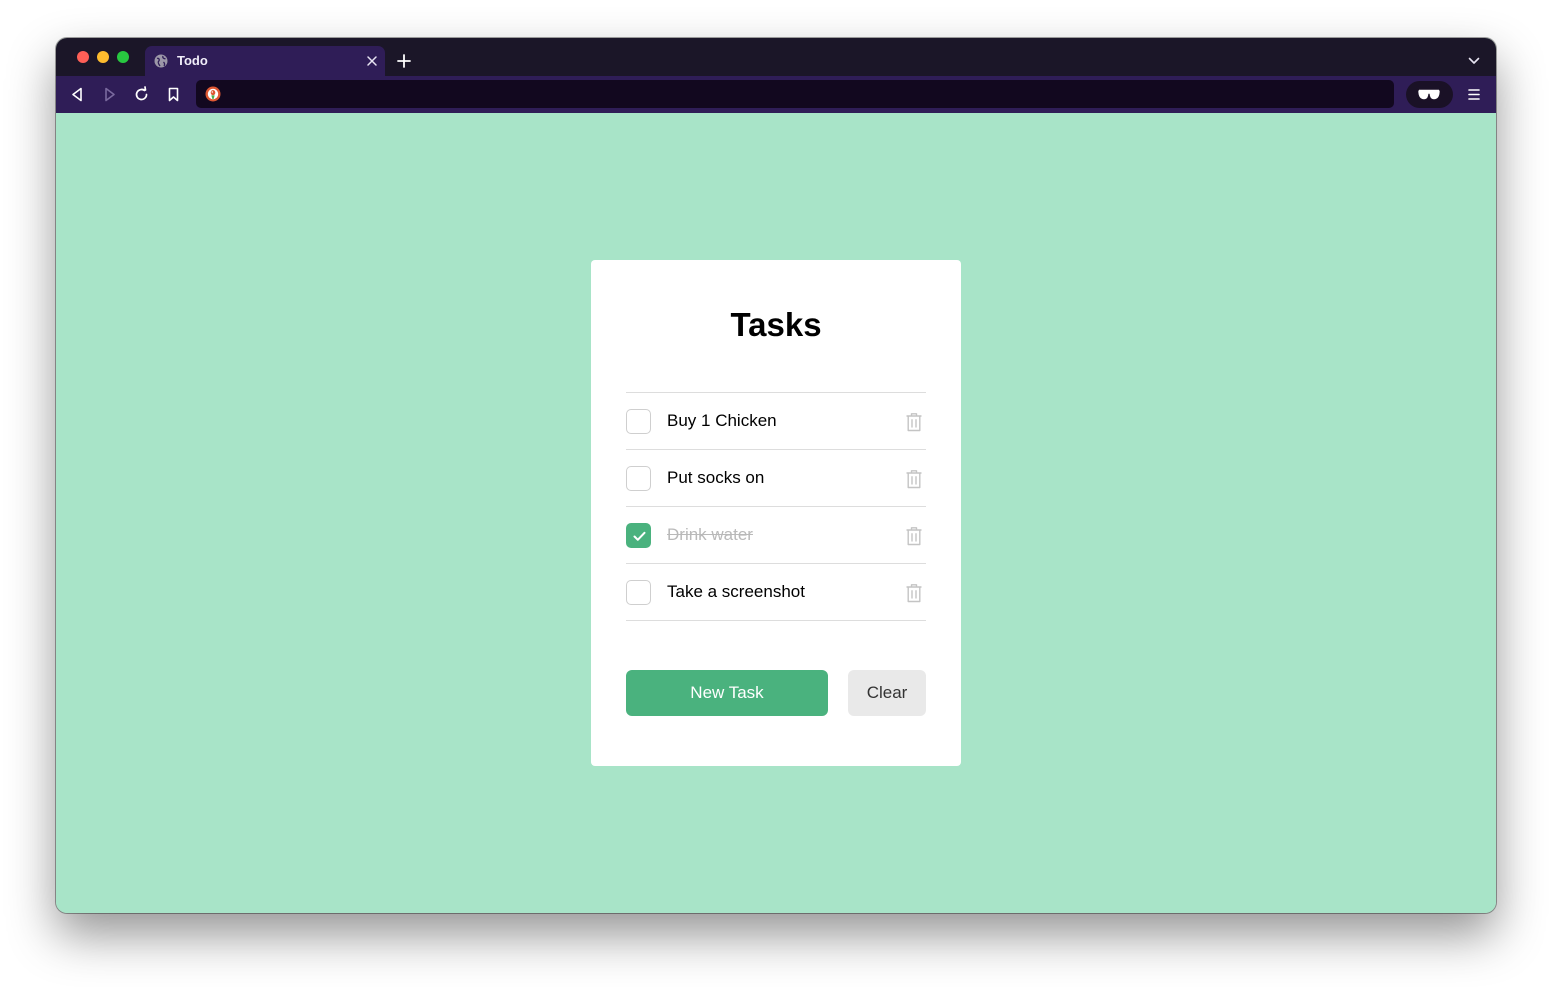 Image resolution: width=1552 pixels, height=987 pixels. Describe the element at coordinates (77, 94) in the screenshot. I see `back-icon` at that location.